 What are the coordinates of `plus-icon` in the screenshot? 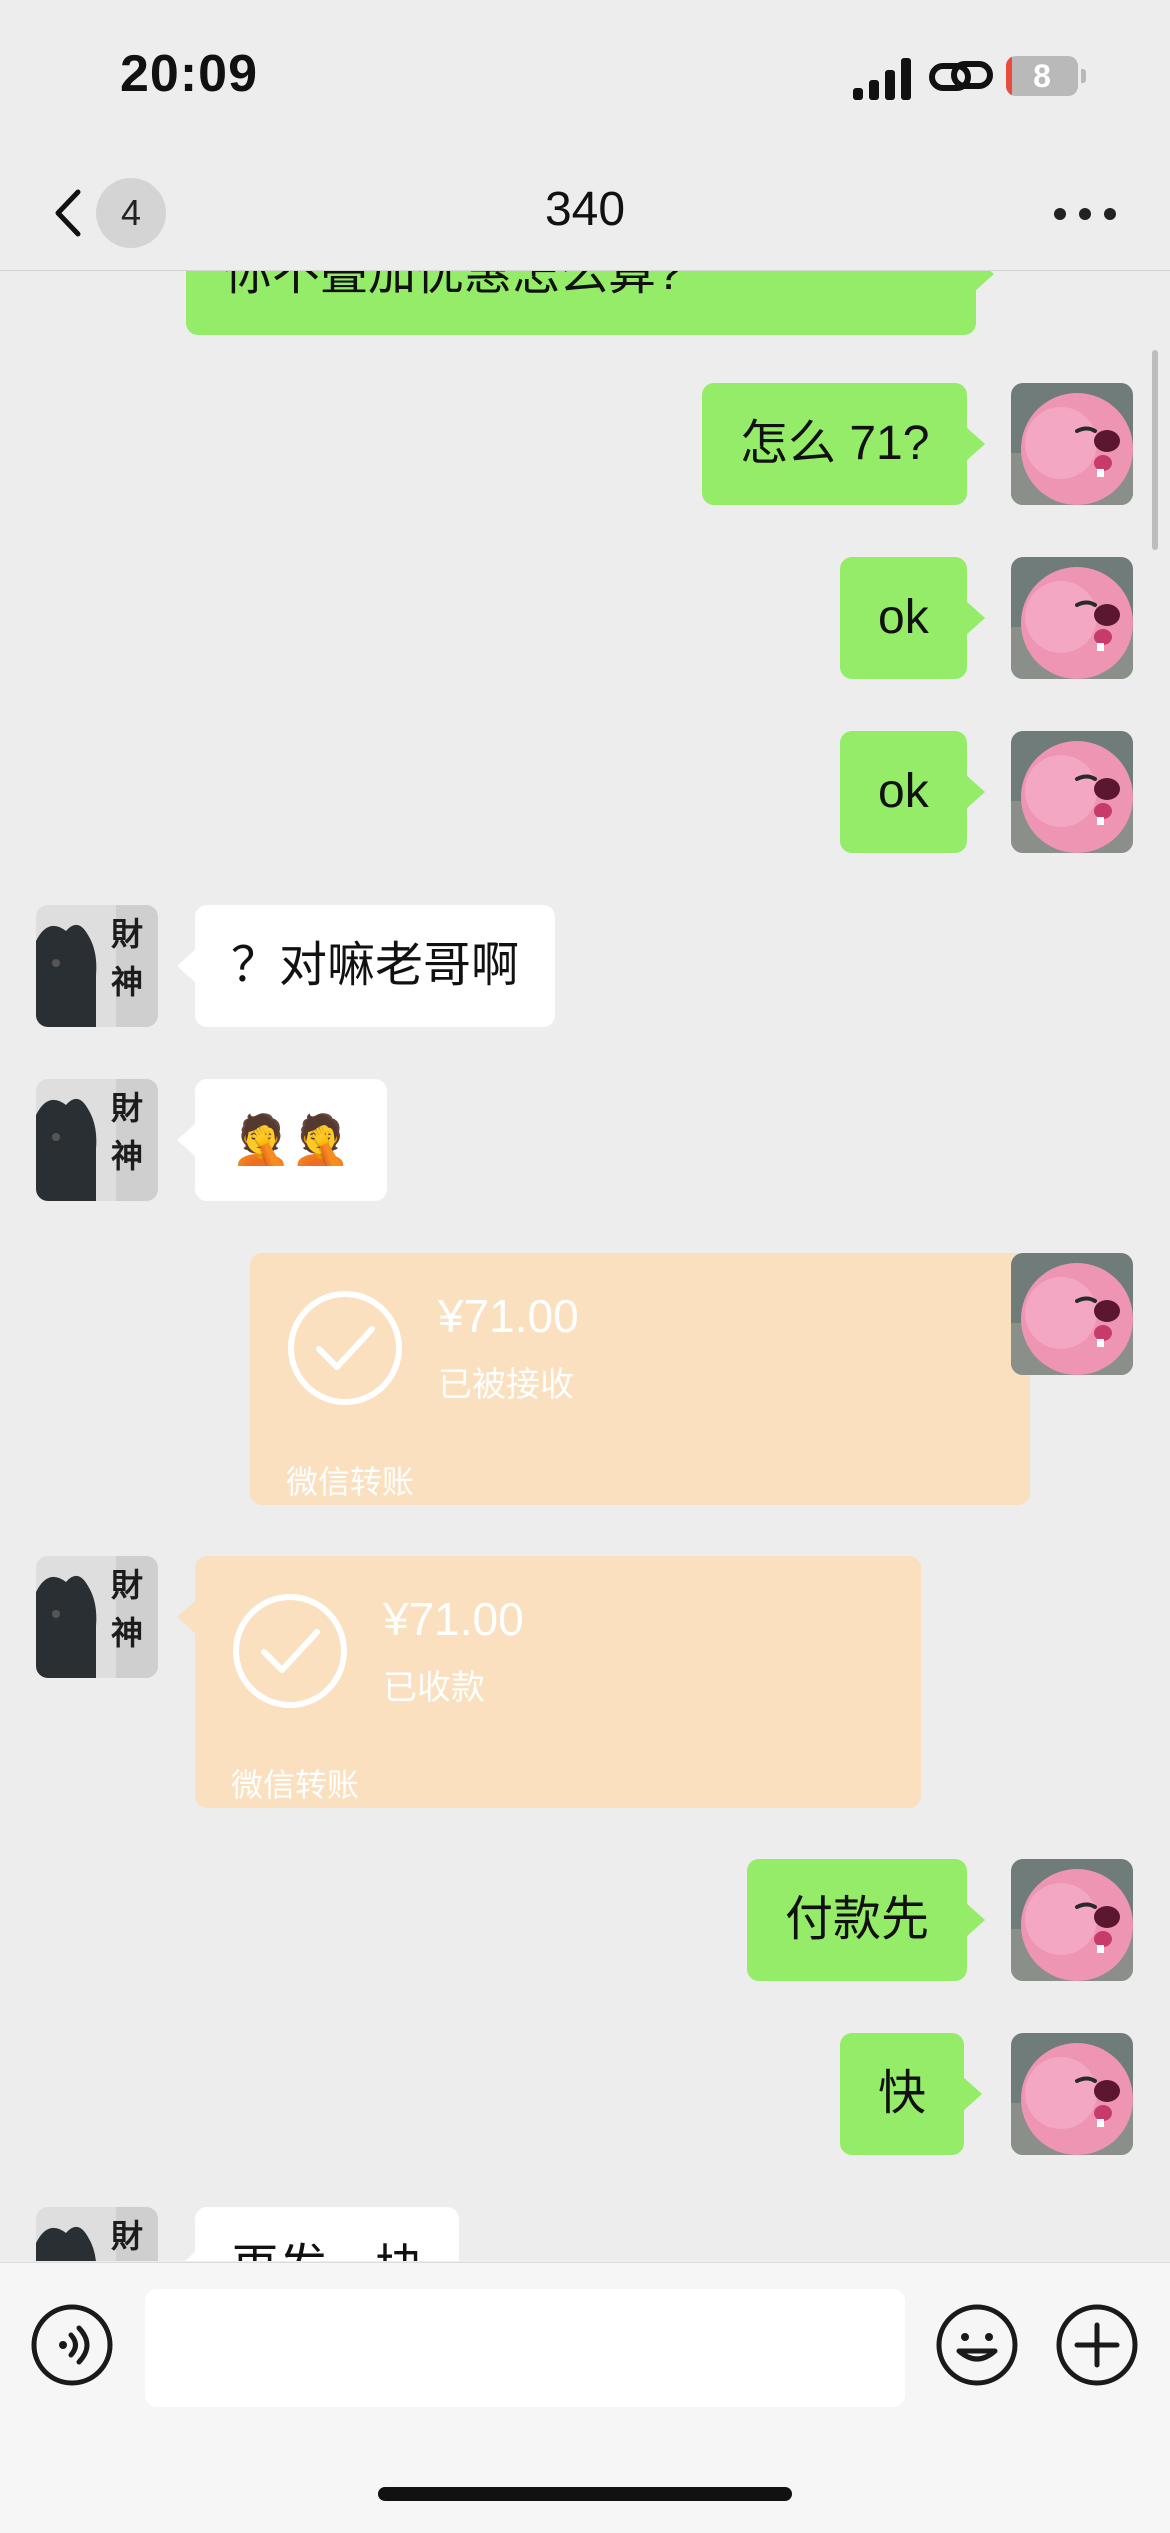 It's located at (1097, 2345).